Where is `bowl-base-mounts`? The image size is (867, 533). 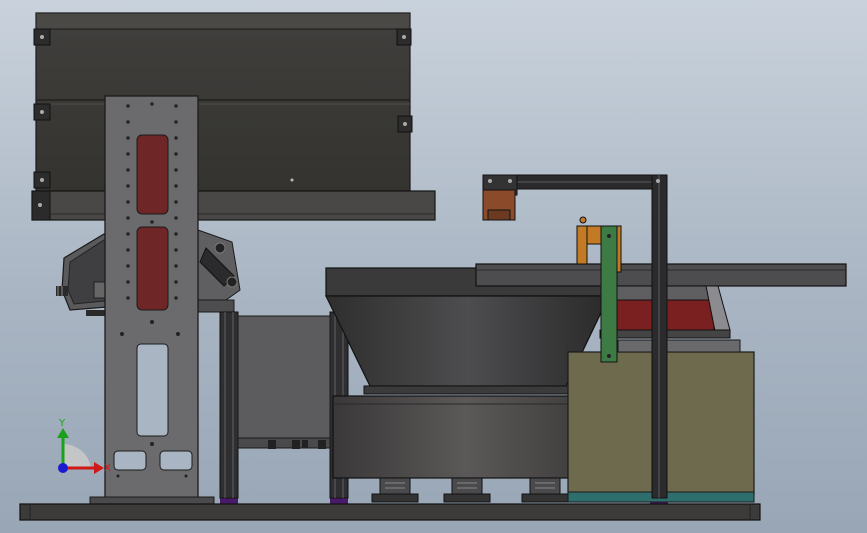 bowl-base-mounts is located at coordinates (470, 490).